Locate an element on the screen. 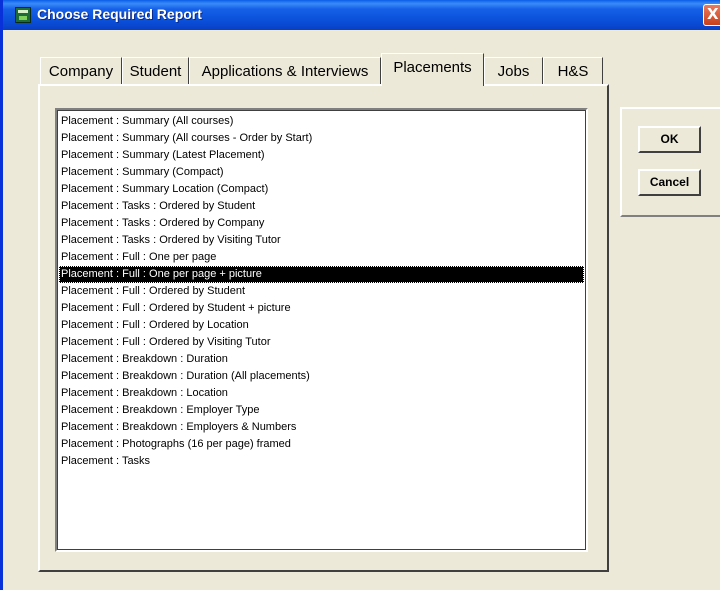  tab-student: Student is located at coordinates (155, 71).